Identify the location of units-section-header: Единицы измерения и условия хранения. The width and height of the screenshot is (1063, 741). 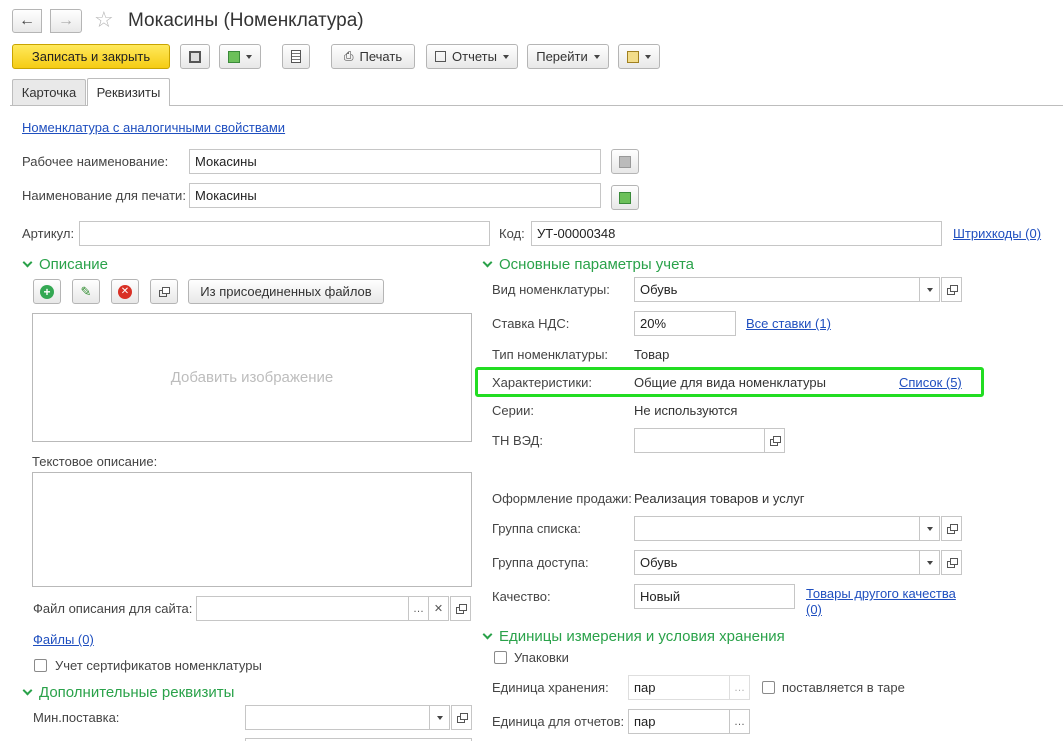
(633, 636).